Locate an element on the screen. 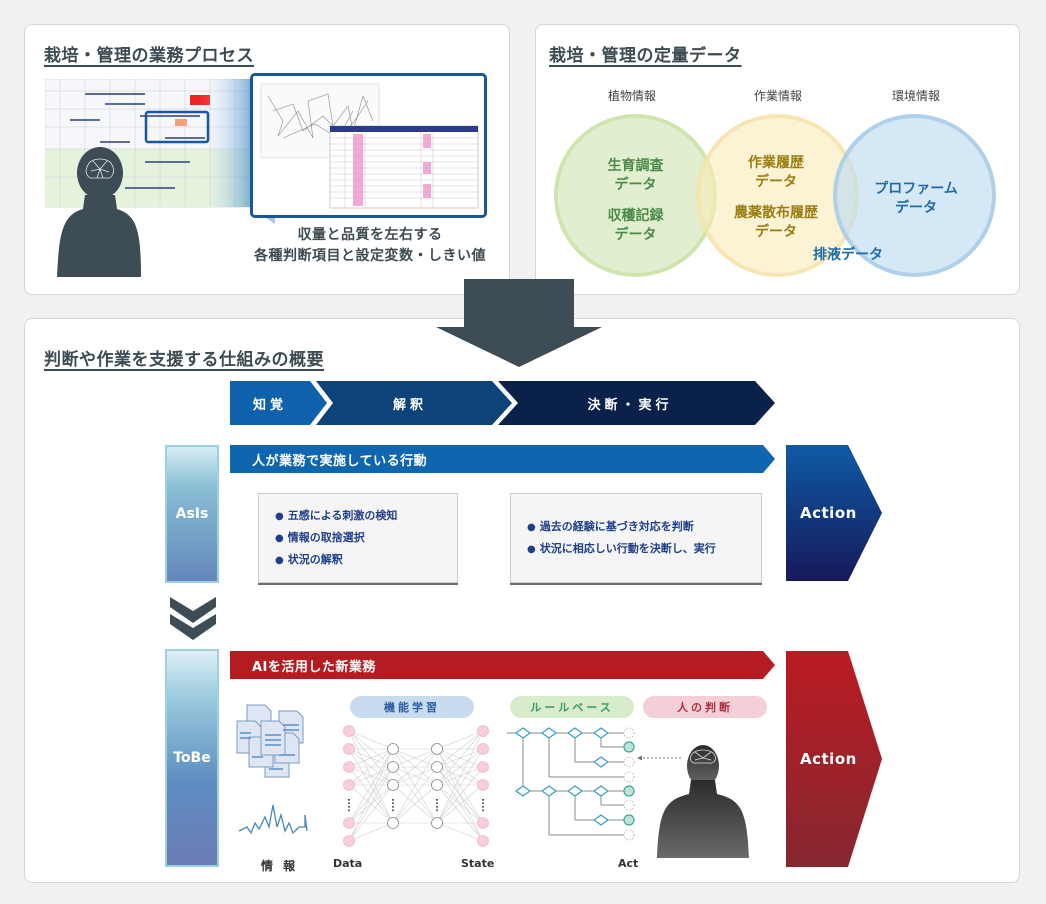  venn-item-harvest-record: 収穫記録 データ is located at coordinates (635, 225).